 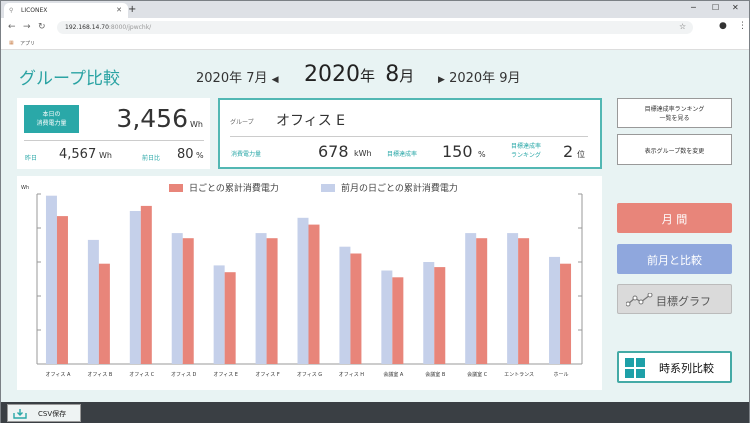 What do you see at coordinates (742, 26) in the screenshot?
I see `menu-icon: ⋮` at bounding box center [742, 26].